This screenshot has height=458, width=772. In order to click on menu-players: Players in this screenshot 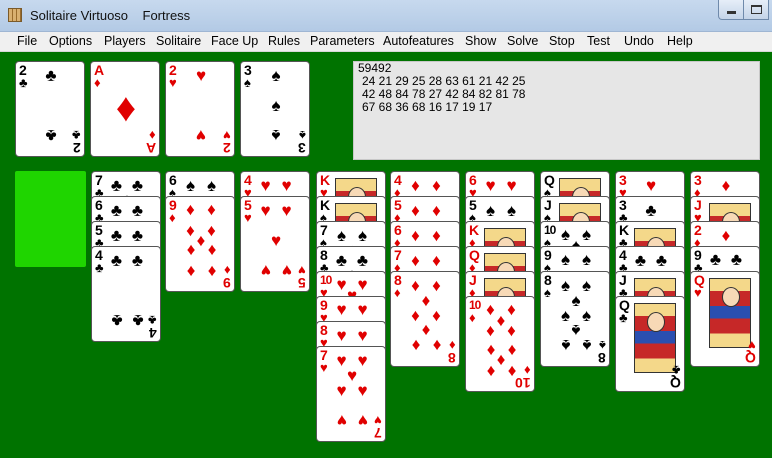, I will do `click(125, 41)`.